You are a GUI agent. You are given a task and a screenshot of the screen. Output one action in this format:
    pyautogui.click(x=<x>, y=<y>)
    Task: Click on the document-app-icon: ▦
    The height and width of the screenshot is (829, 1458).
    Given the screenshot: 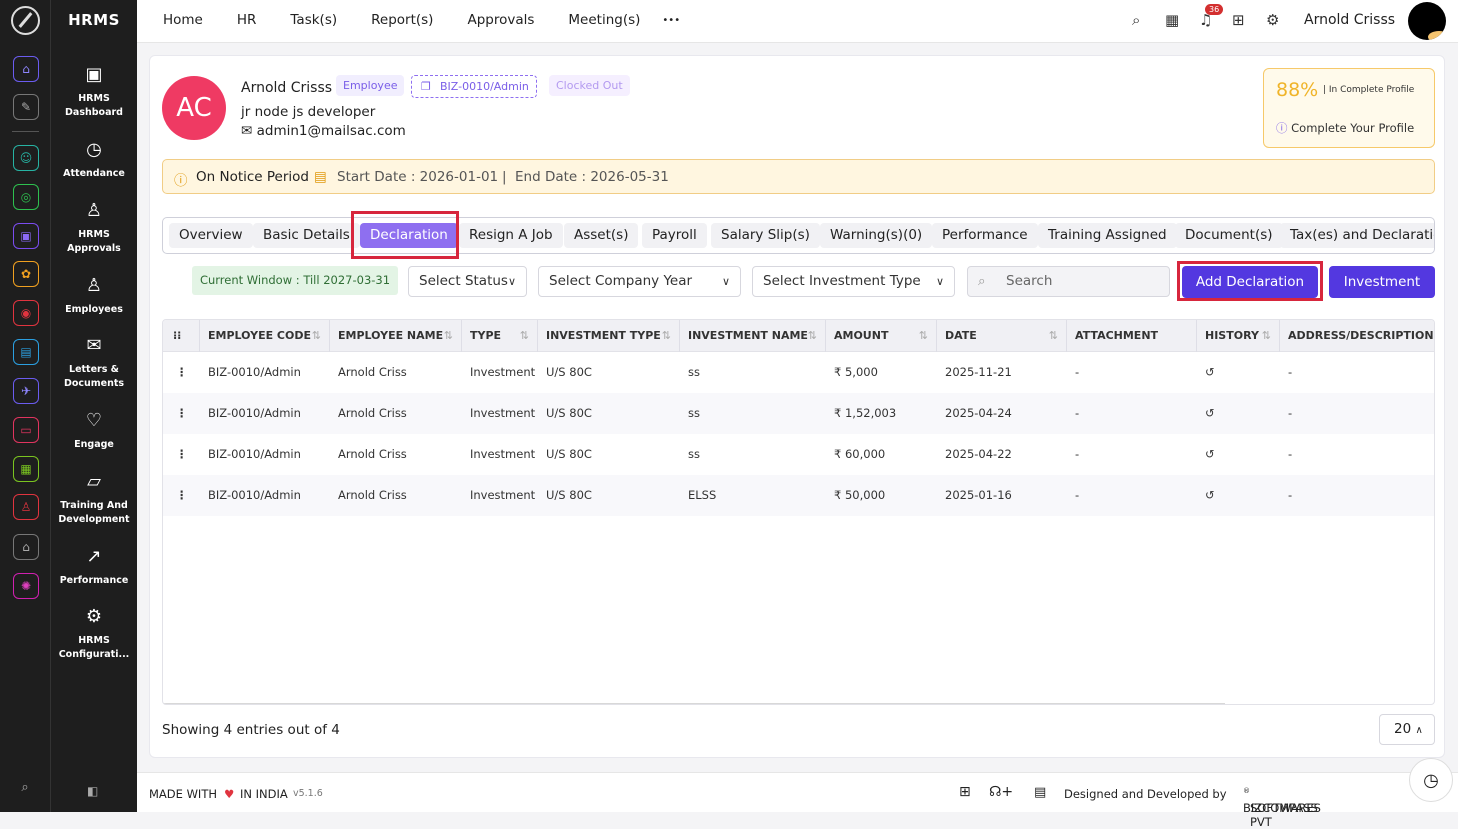 What is the action you would take?
    pyautogui.click(x=26, y=469)
    